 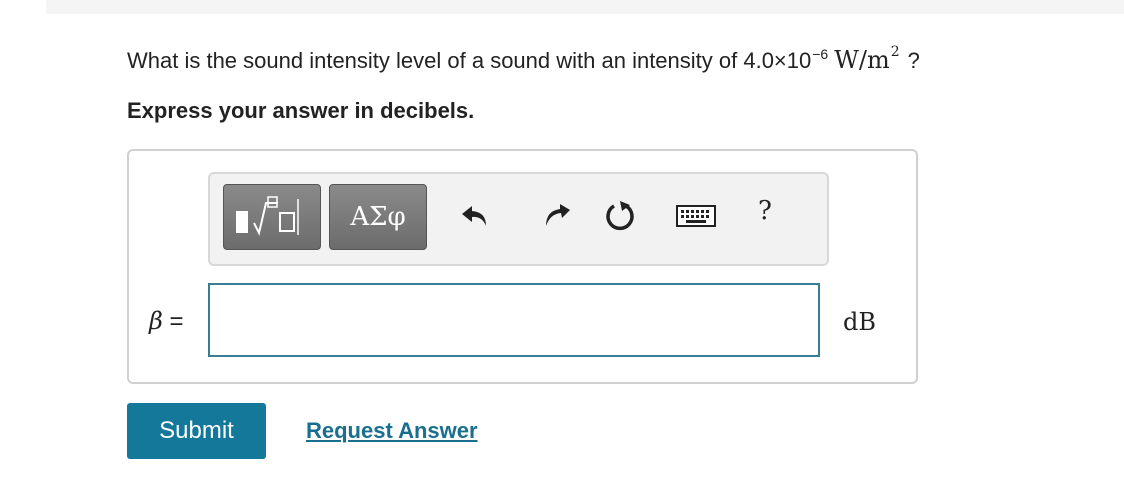 I want to click on undo-icon, so click(x=474, y=216).